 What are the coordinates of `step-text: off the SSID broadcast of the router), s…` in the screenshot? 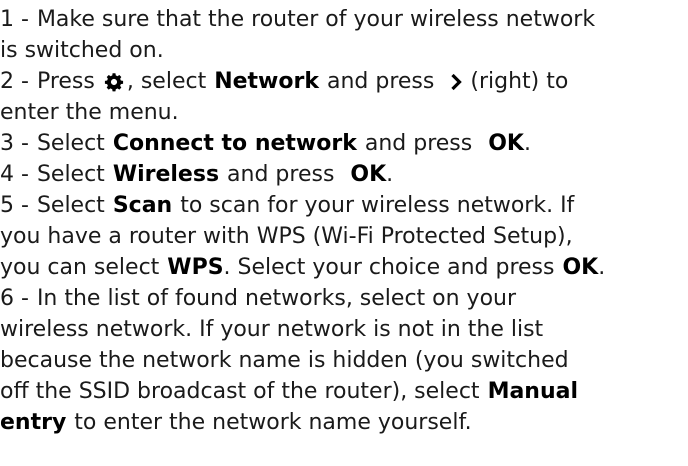 It's located at (240, 391).